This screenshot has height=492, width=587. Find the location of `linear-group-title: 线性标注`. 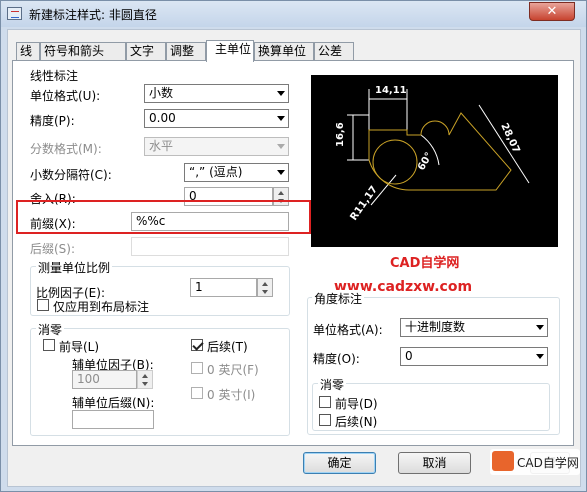

linear-group-title: 线性标注 is located at coordinates (54, 76).